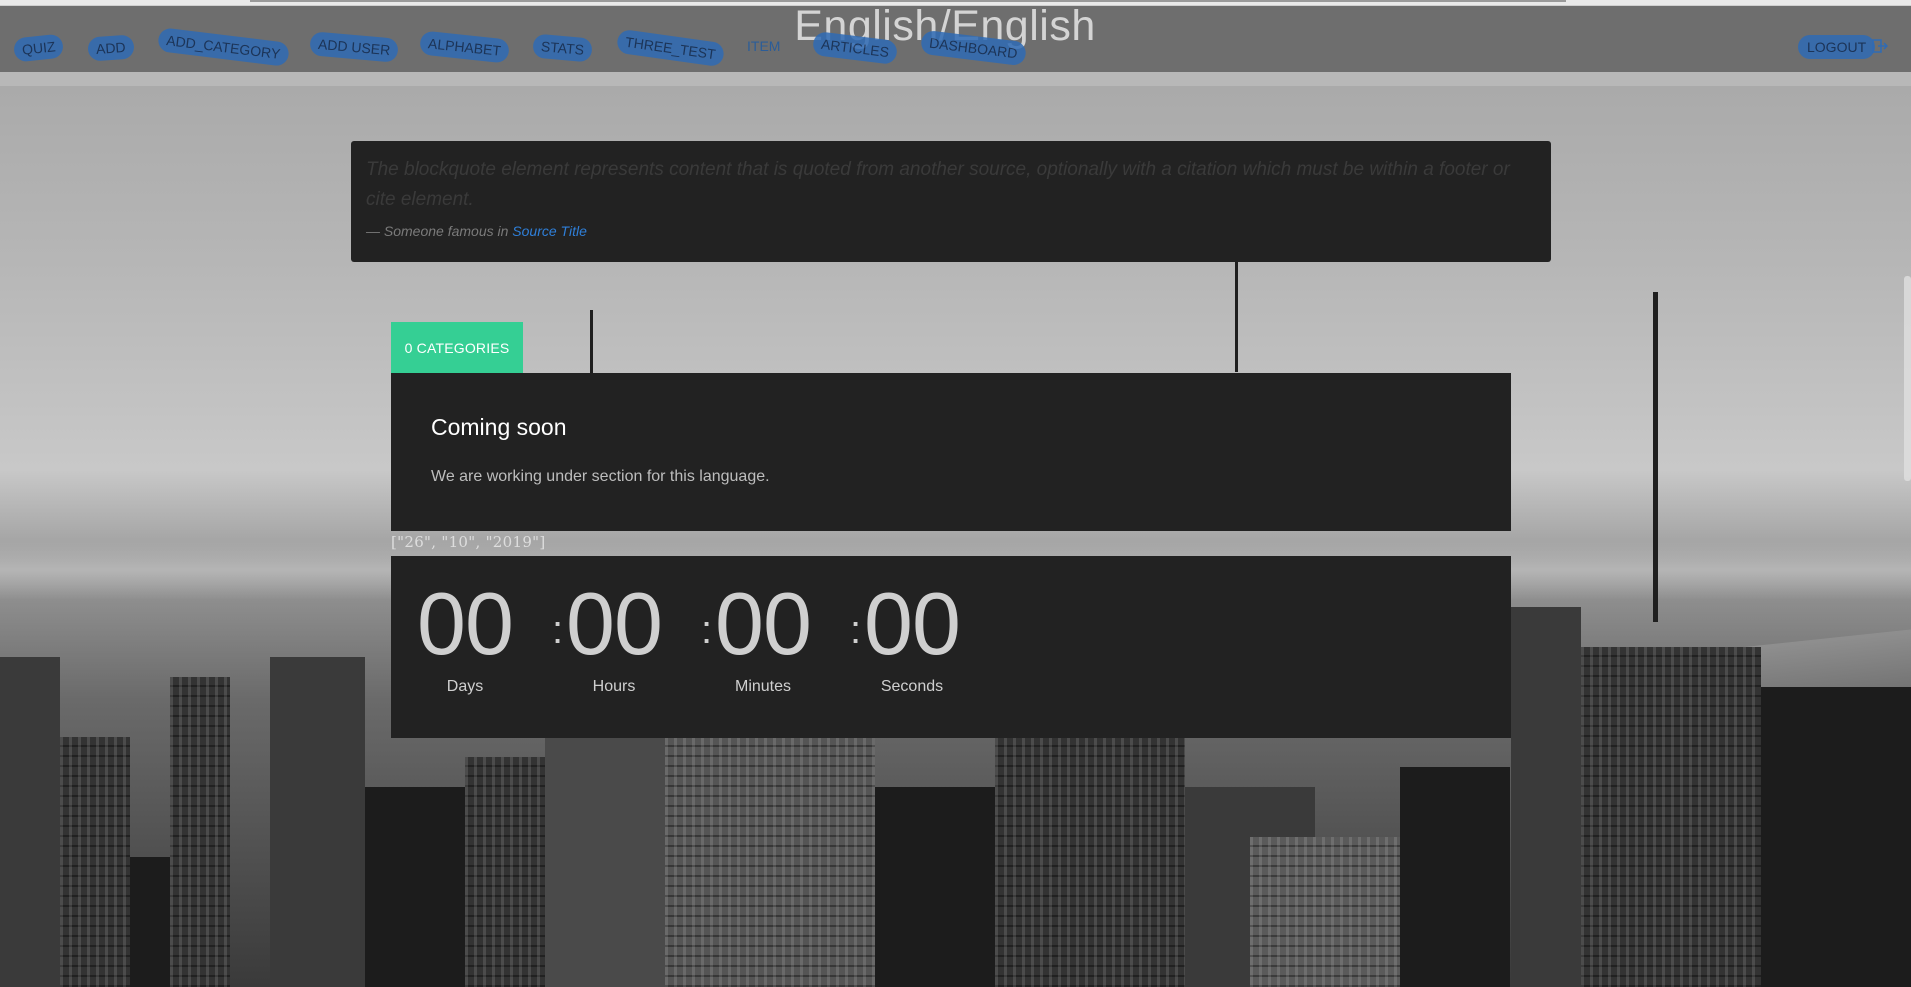  What do you see at coordinates (1907, 378) in the screenshot?
I see `page-scrollbar` at bounding box center [1907, 378].